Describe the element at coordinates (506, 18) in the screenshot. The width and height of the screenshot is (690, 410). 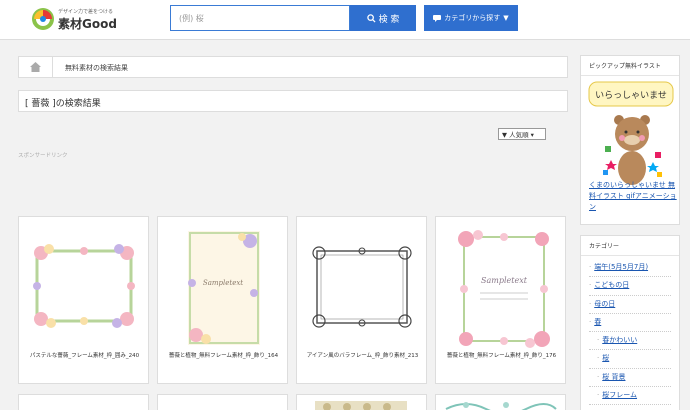
I see `caret-down-icon: ▼` at that location.